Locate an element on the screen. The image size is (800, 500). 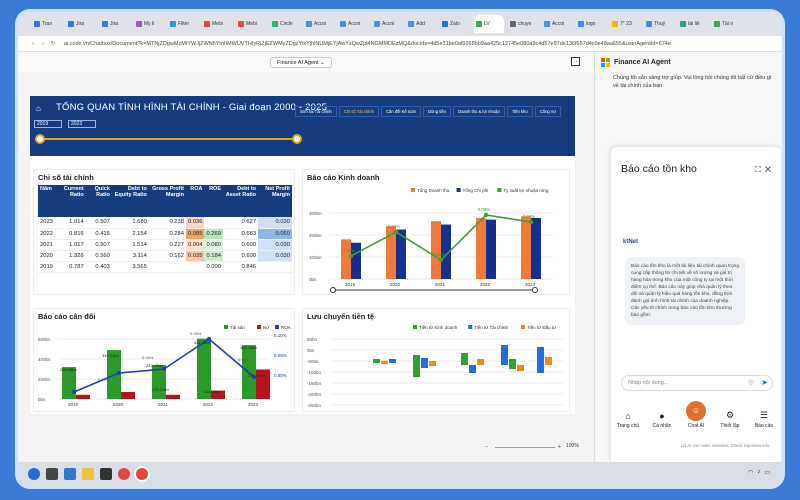
slider-handle-end is located at coordinates (297, 139).